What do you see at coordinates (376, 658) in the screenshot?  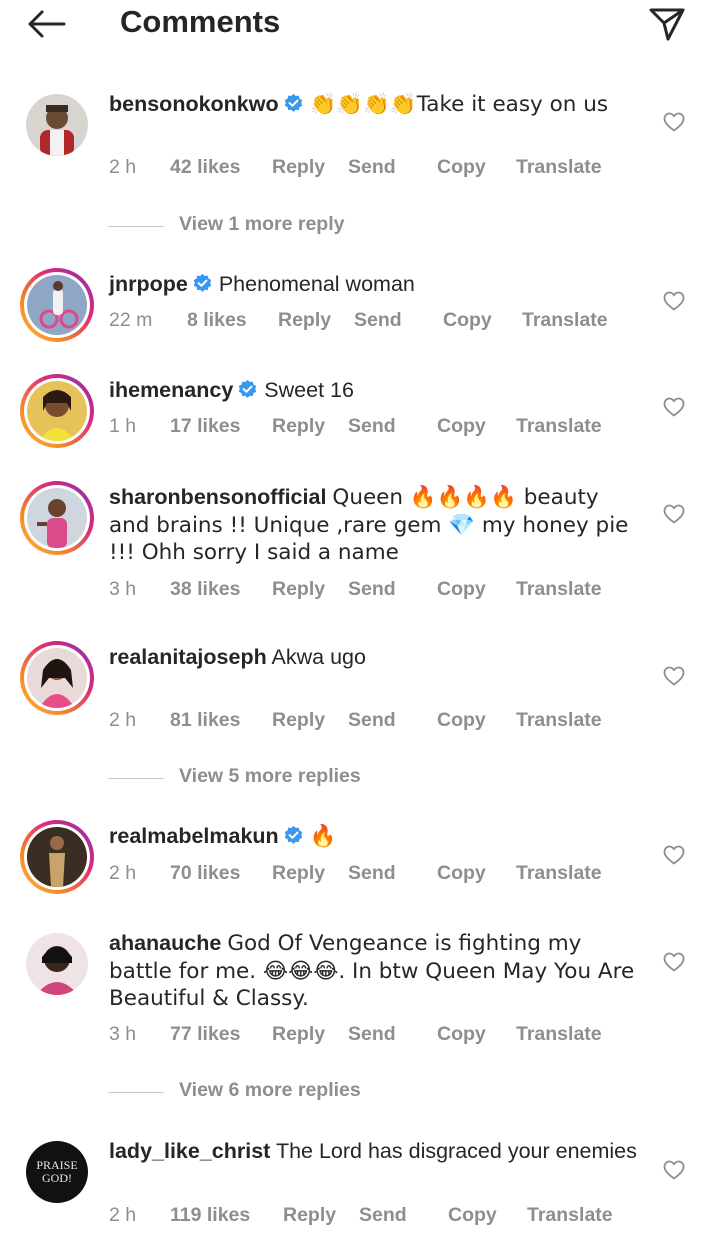 I see `comment-text-block: realanitajoseph Akwa ugo` at bounding box center [376, 658].